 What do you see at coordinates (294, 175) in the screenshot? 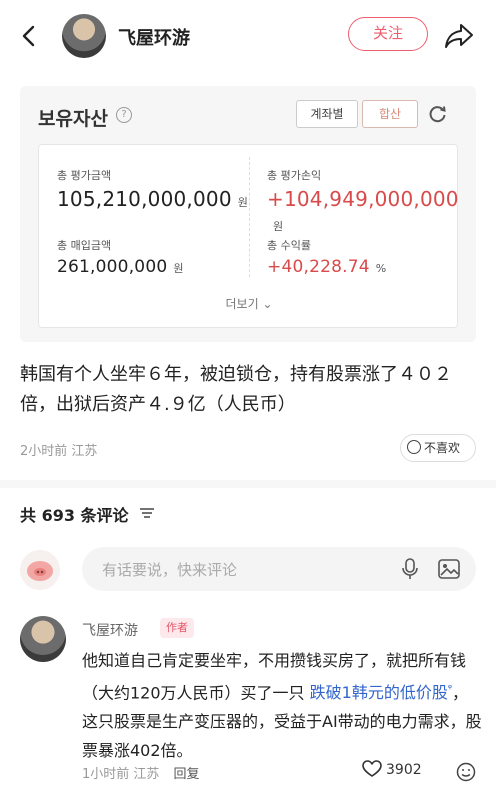
I see `eval-profit-label: 총 평가손익` at bounding box center [294, 175].